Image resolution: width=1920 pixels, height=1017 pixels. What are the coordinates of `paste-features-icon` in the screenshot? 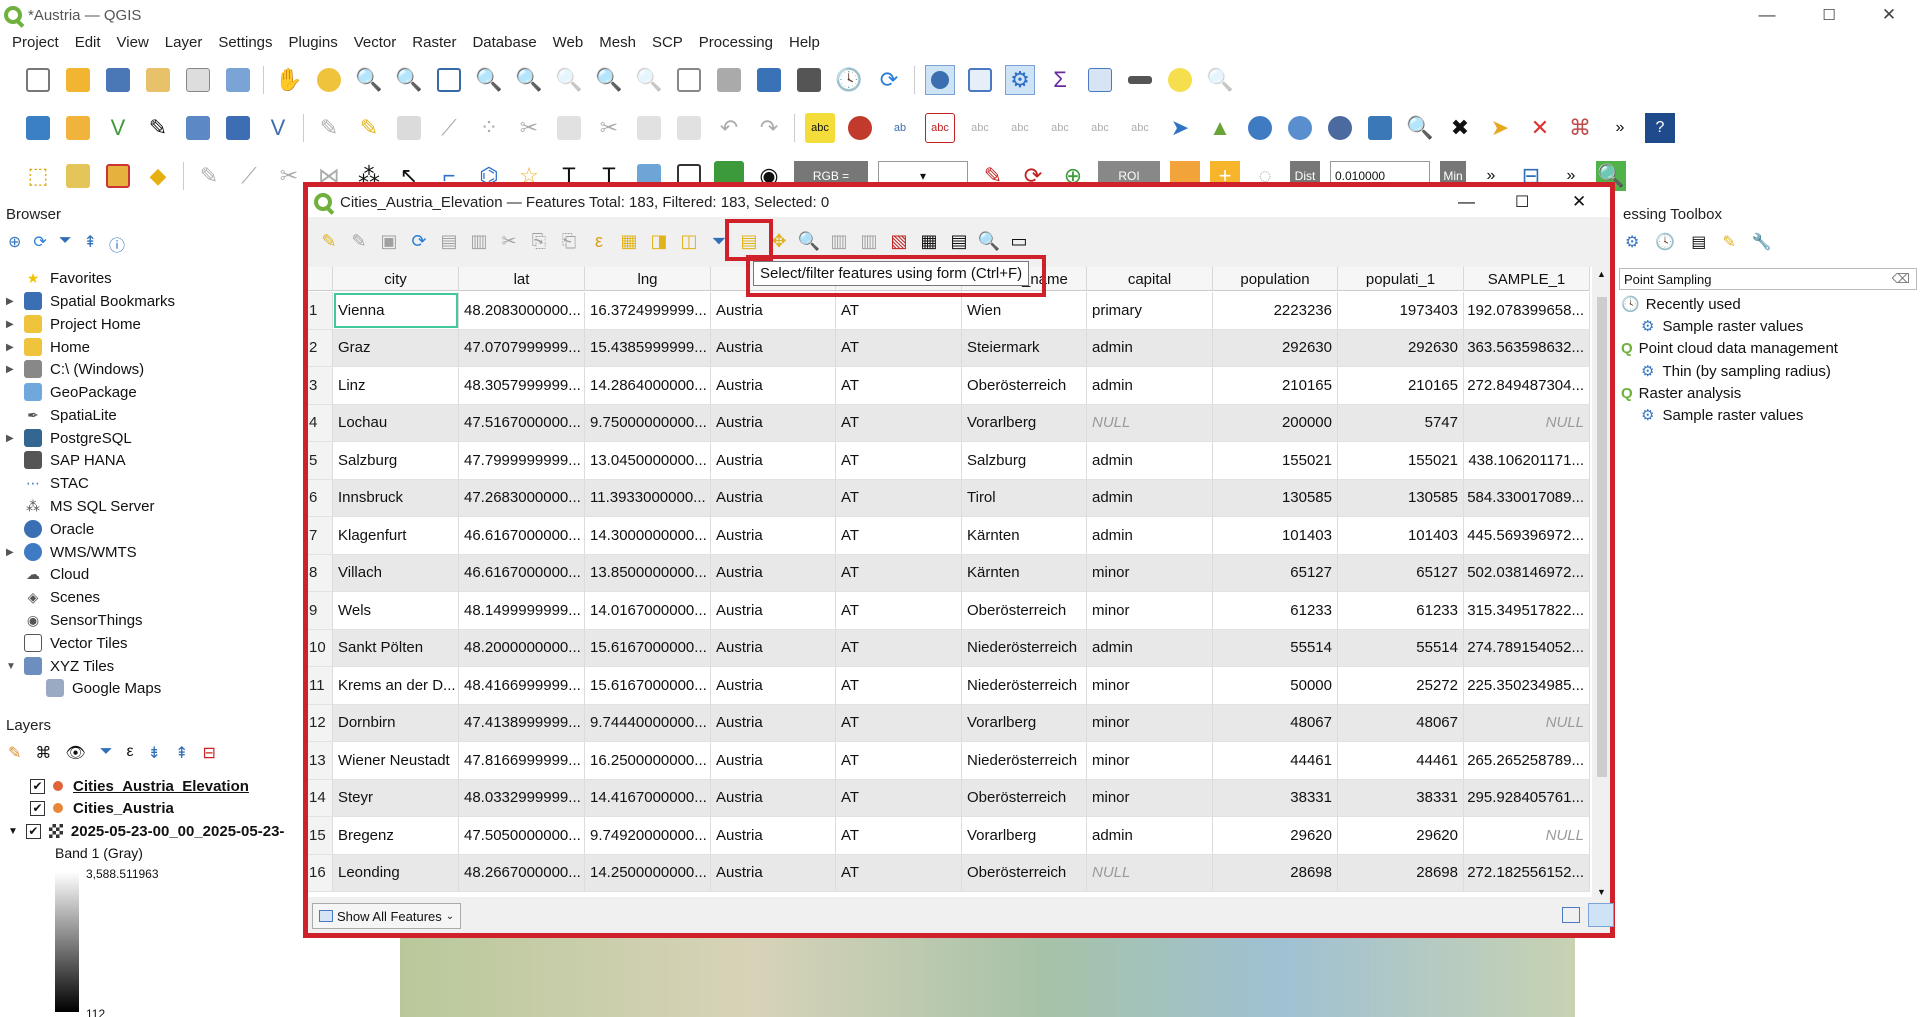 It's located at (689, 128).